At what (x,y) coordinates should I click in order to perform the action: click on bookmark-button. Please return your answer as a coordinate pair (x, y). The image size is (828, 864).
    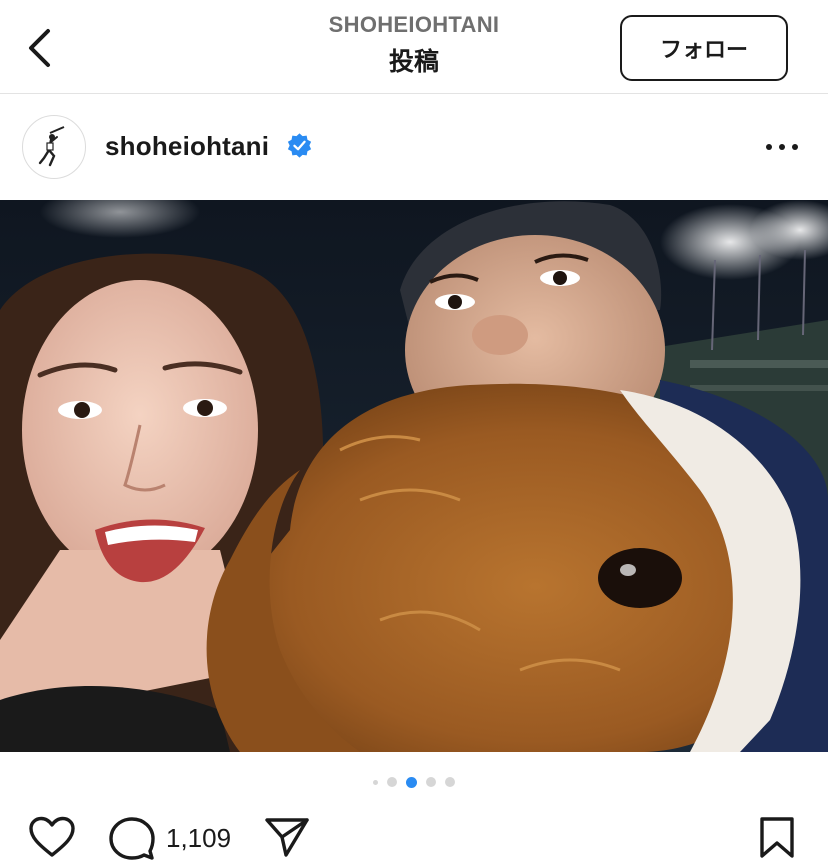
    Looking at the image, I should click on (777, 840).